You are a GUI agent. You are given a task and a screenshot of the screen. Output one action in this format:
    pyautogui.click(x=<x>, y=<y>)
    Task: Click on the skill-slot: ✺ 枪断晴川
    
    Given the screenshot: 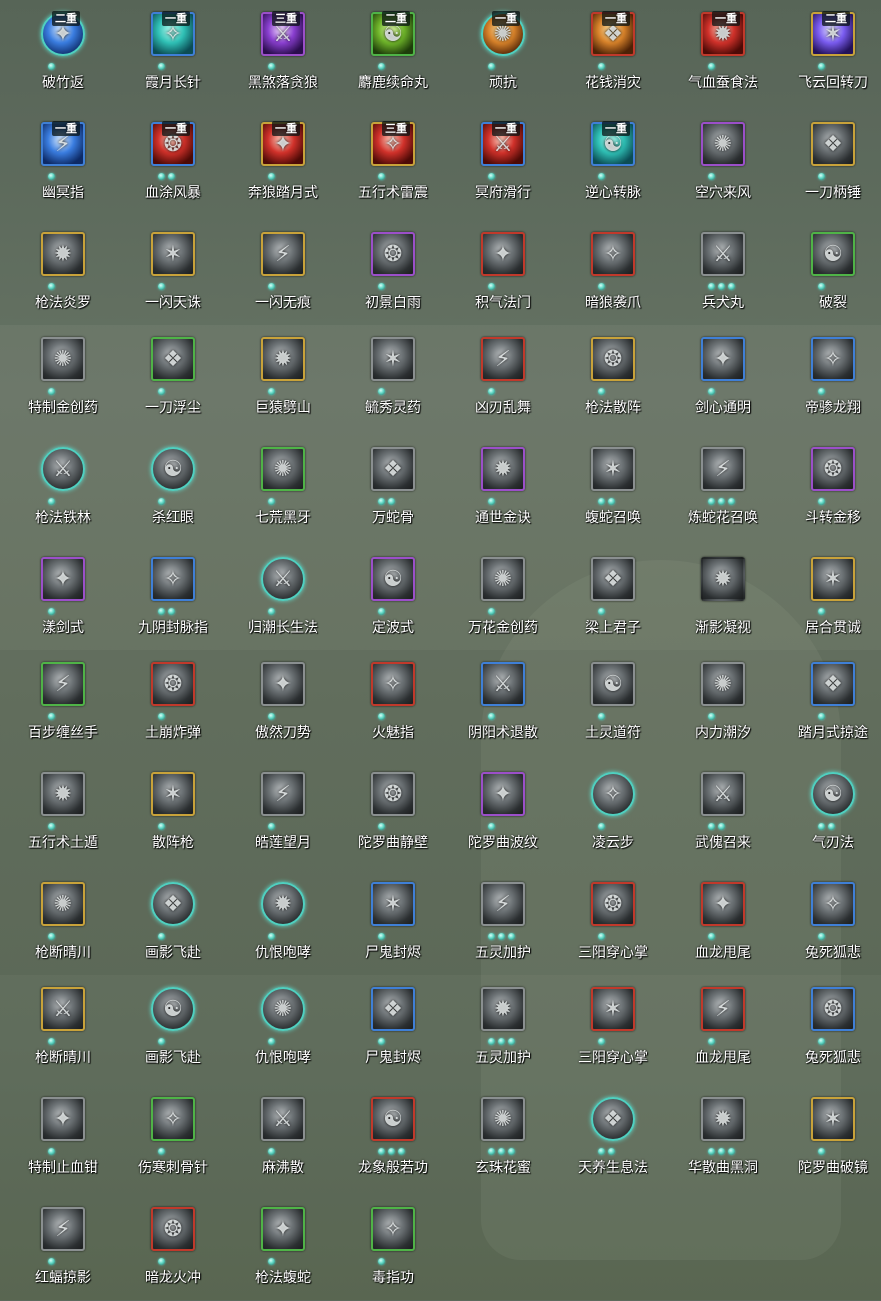 What is the action you would take?
    pyautogui.click(x=63, y=924)
    